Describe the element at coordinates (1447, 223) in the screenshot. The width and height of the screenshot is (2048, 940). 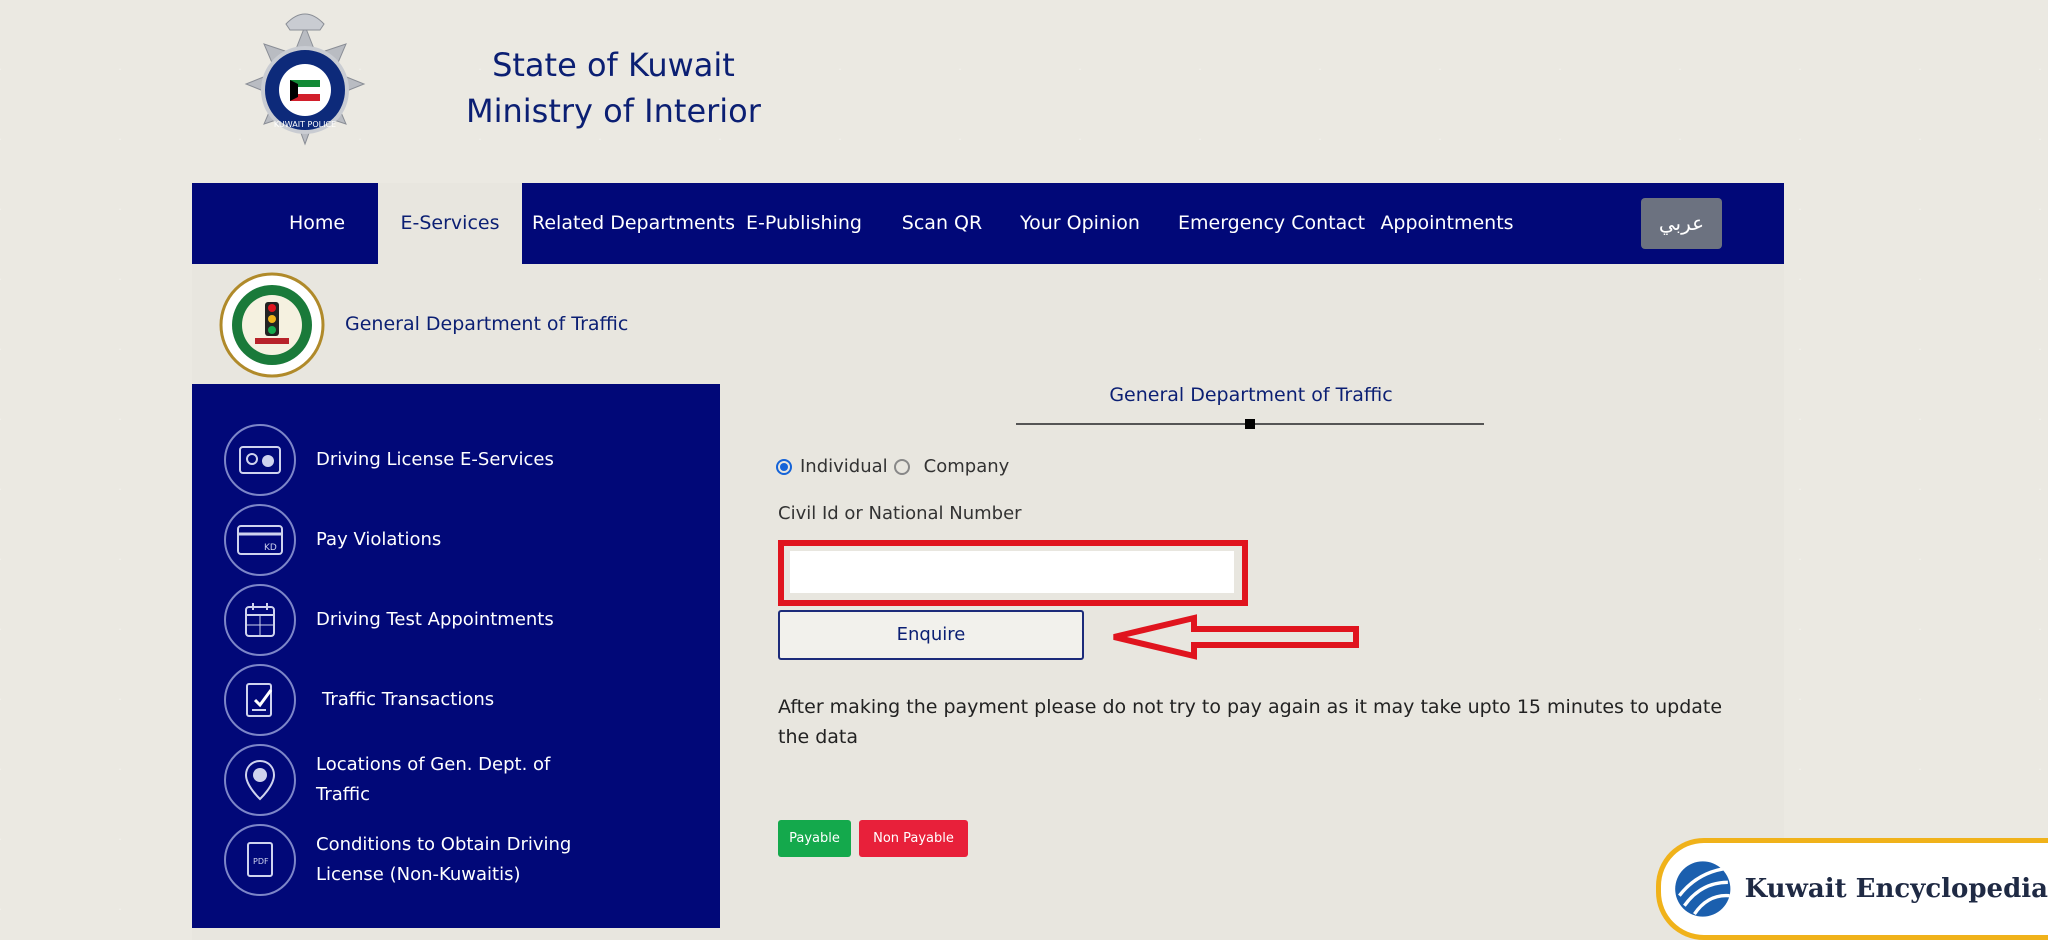
I see `nav-appointments: Appointments` at that location.